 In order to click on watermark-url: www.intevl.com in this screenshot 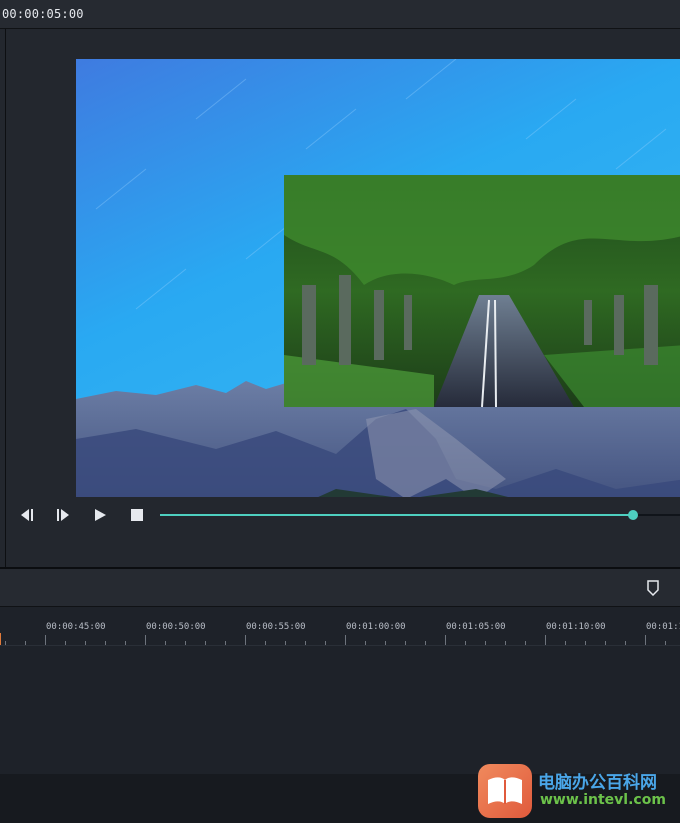, I will do `click(603, 800)`.